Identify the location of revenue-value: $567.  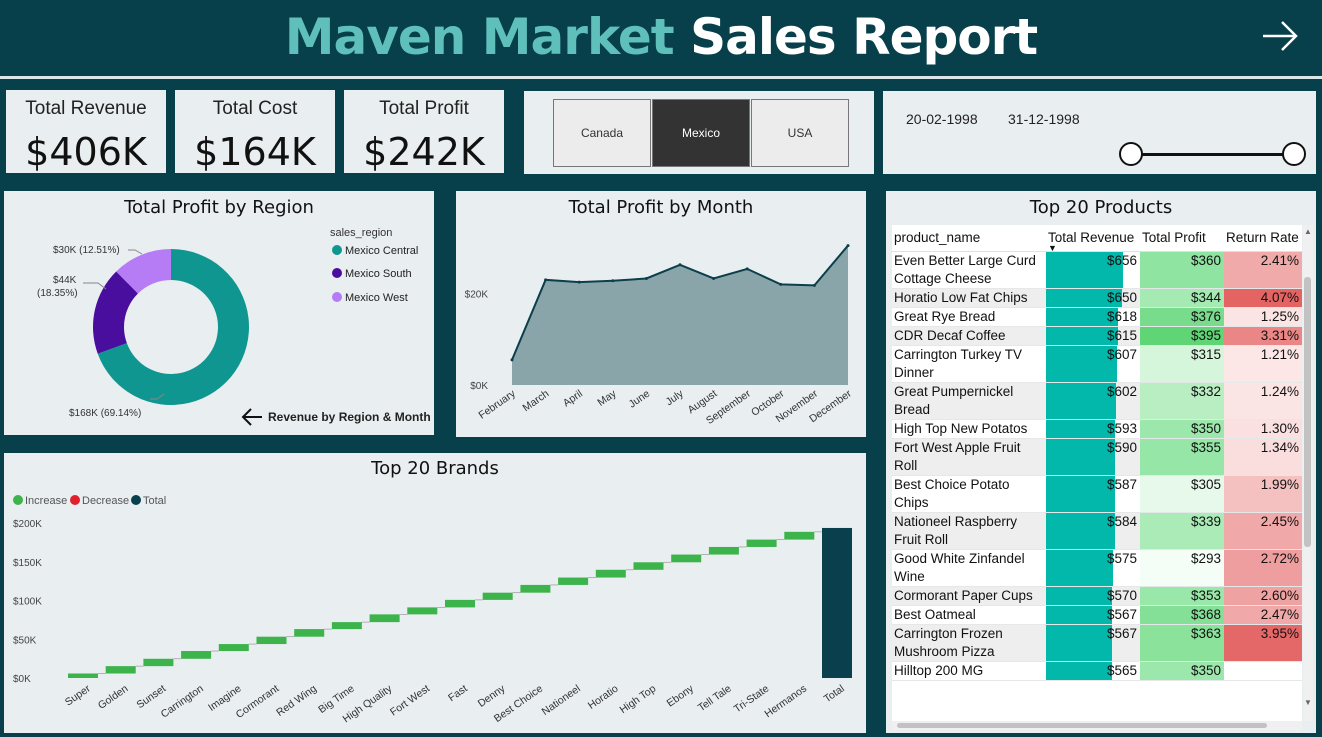
(1121, 633).